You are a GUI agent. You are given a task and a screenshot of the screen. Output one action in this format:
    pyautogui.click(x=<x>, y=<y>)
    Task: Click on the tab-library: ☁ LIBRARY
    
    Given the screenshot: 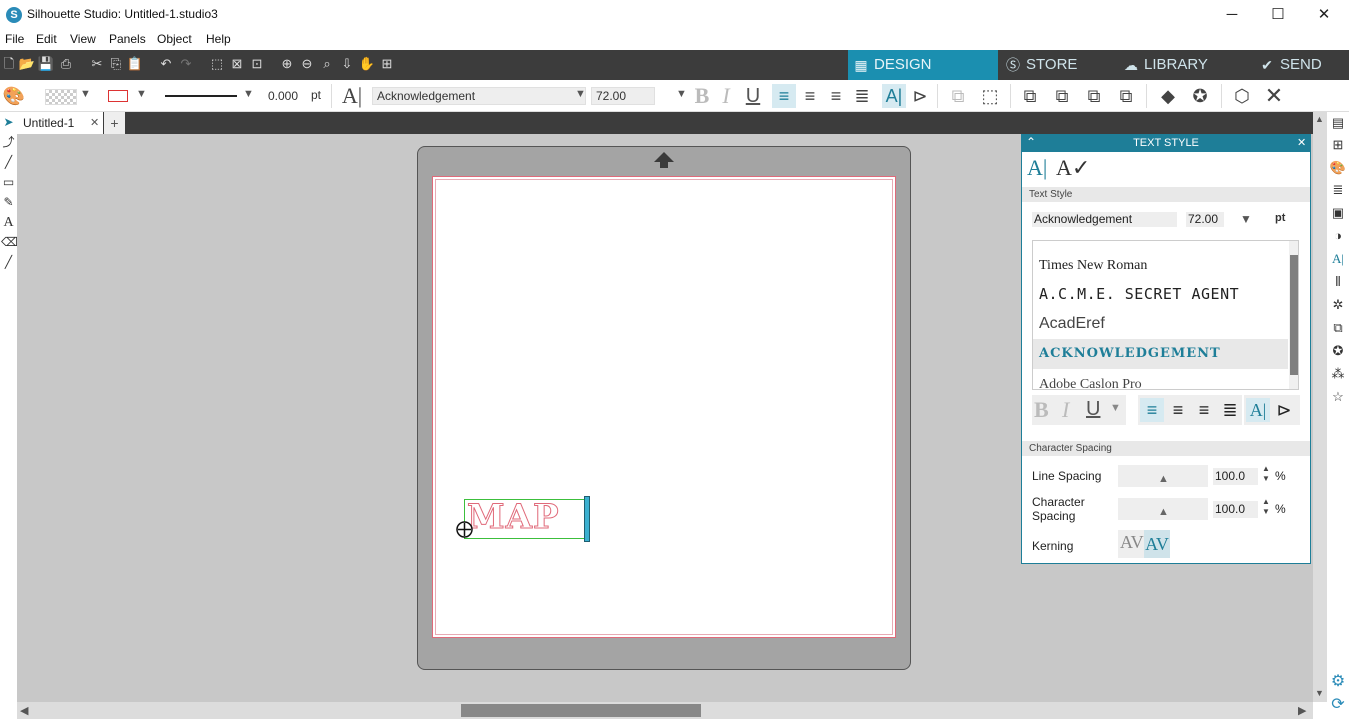 What is the action you would take?
    pyautogui.click(x=1183, y=65)
    